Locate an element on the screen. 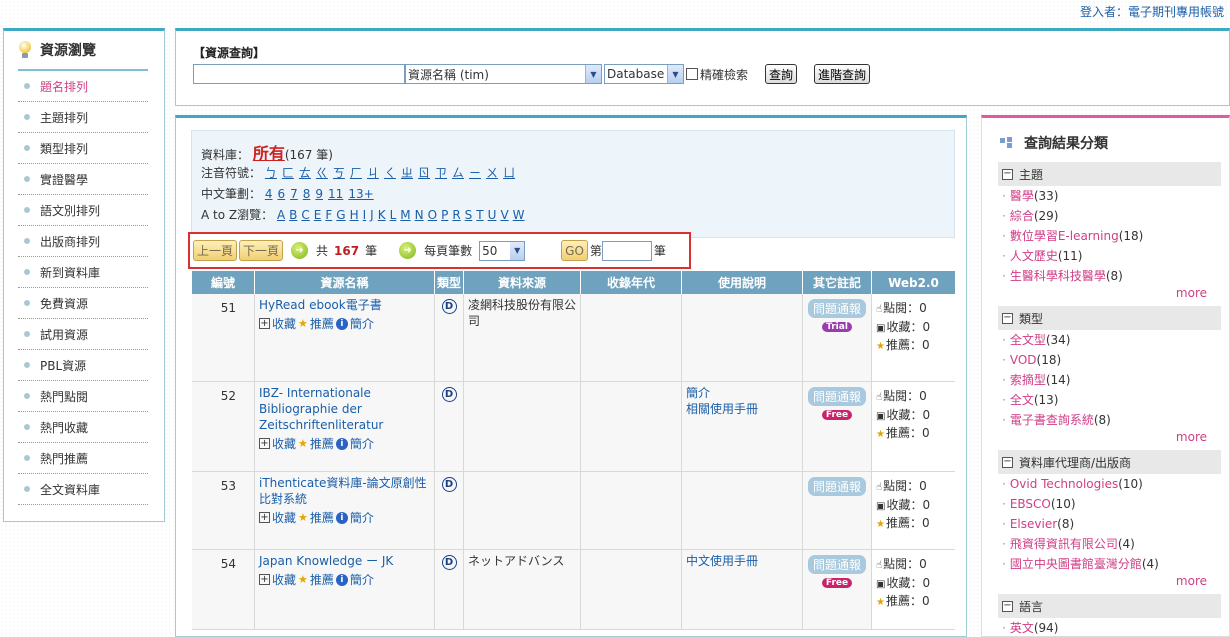 This screenshot has width=1230, height=637. facet-item: · EBSCO(10) is located at coordinates (1109, 504).